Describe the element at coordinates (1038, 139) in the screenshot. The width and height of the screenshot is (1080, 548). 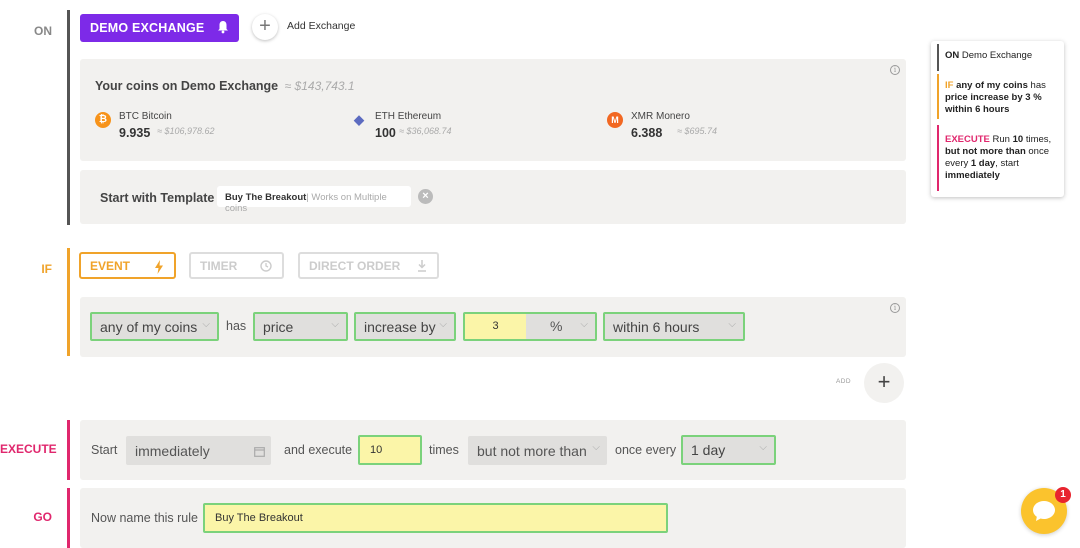
I see `summary-times-label: times,` at that location.